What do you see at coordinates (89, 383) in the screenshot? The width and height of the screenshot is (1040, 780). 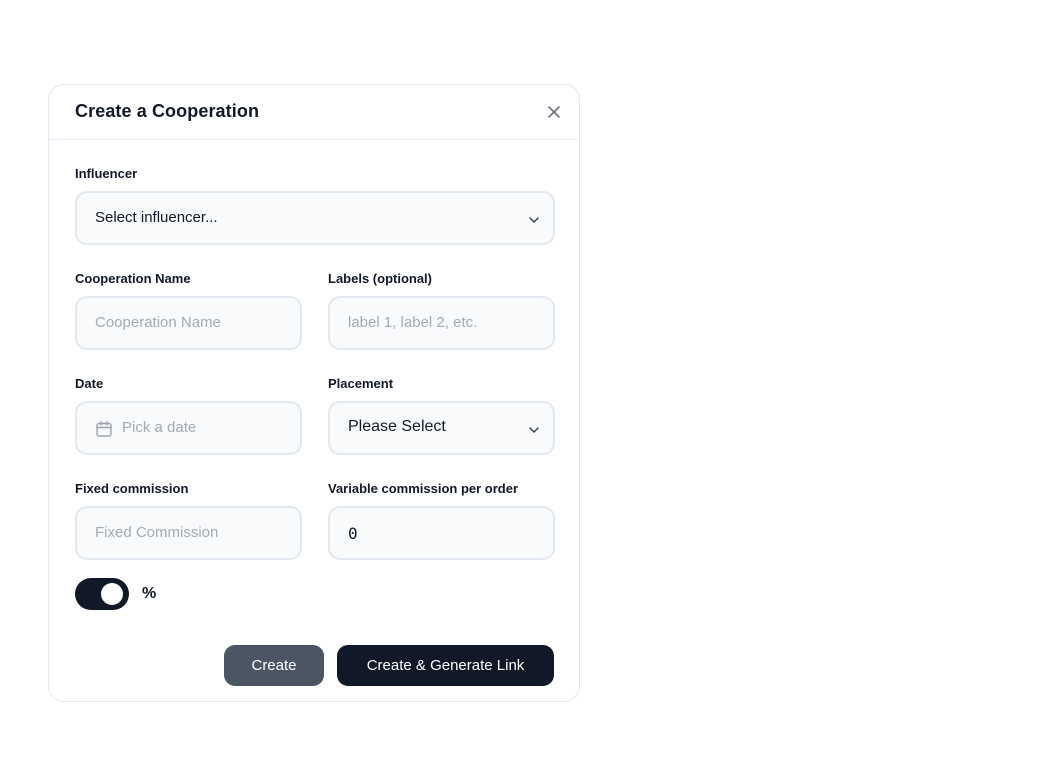 I see `date-label: Date` at bounding box center [89, 383].